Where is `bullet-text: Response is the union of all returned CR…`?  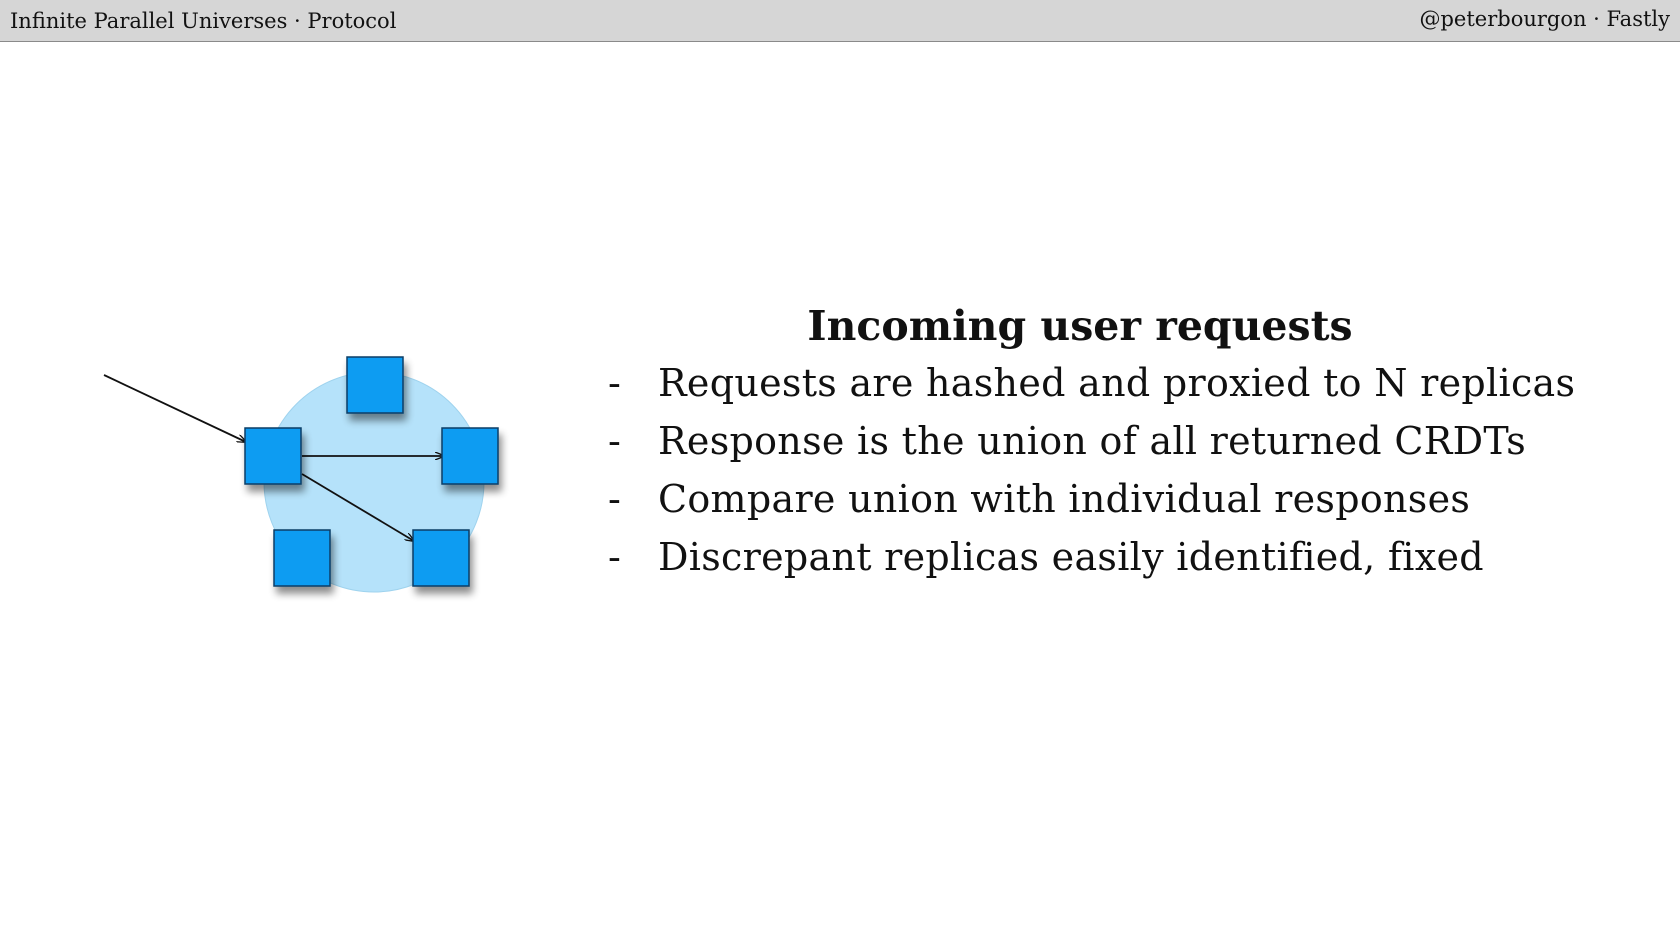 bullet-text: Response is the union of all returned CR… is located at coordinates (1092, 441).